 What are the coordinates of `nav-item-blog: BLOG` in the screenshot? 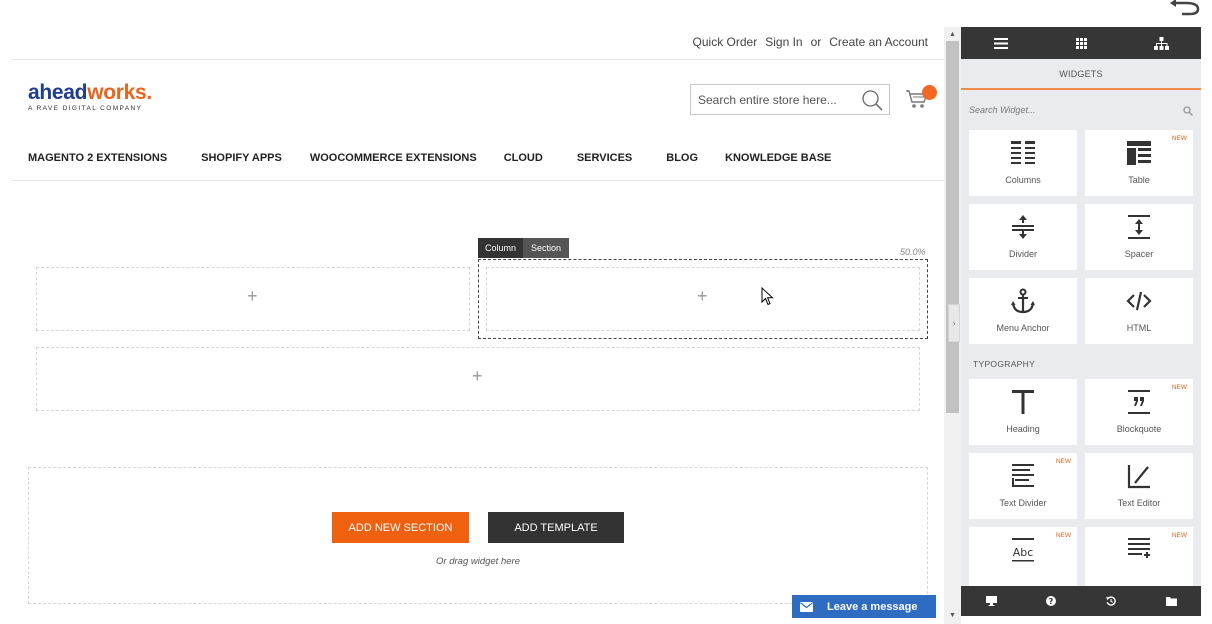 It's located at (682, 158).